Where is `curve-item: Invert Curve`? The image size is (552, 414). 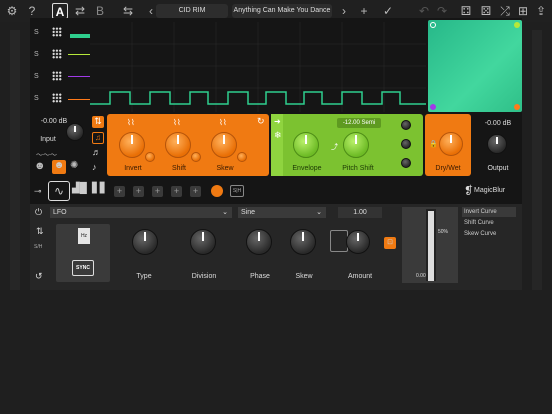
curve-item: Invert Curve is located at coordinates (489, 212).